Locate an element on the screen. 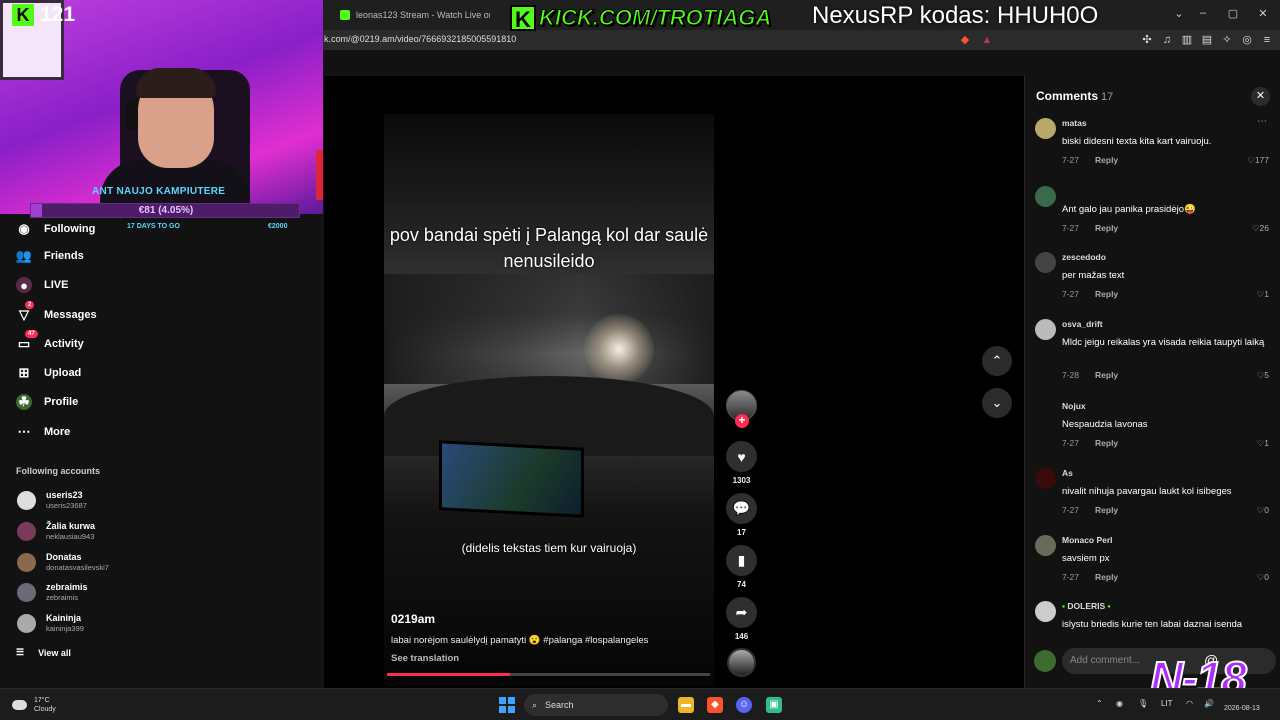 This screenshot has height=720, width=1280. comment-count: 17 is located at coordinates (741, 532).